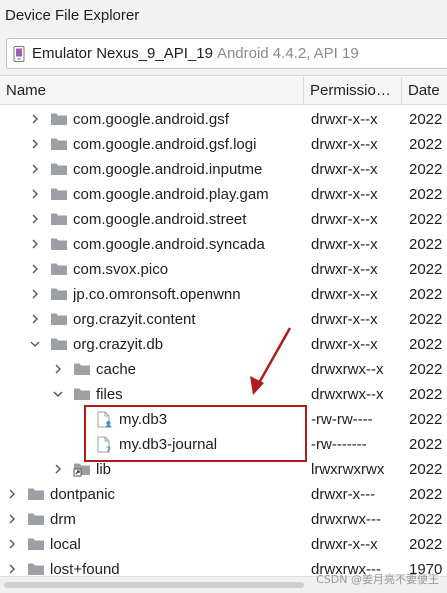 Image resolution: width=447 pixels, height=593 pixels. Describe the element at coordinates (223, 444) in the screenshot. I see `tree-row: ? my.db3-journal -rw------- 2022` at that location.